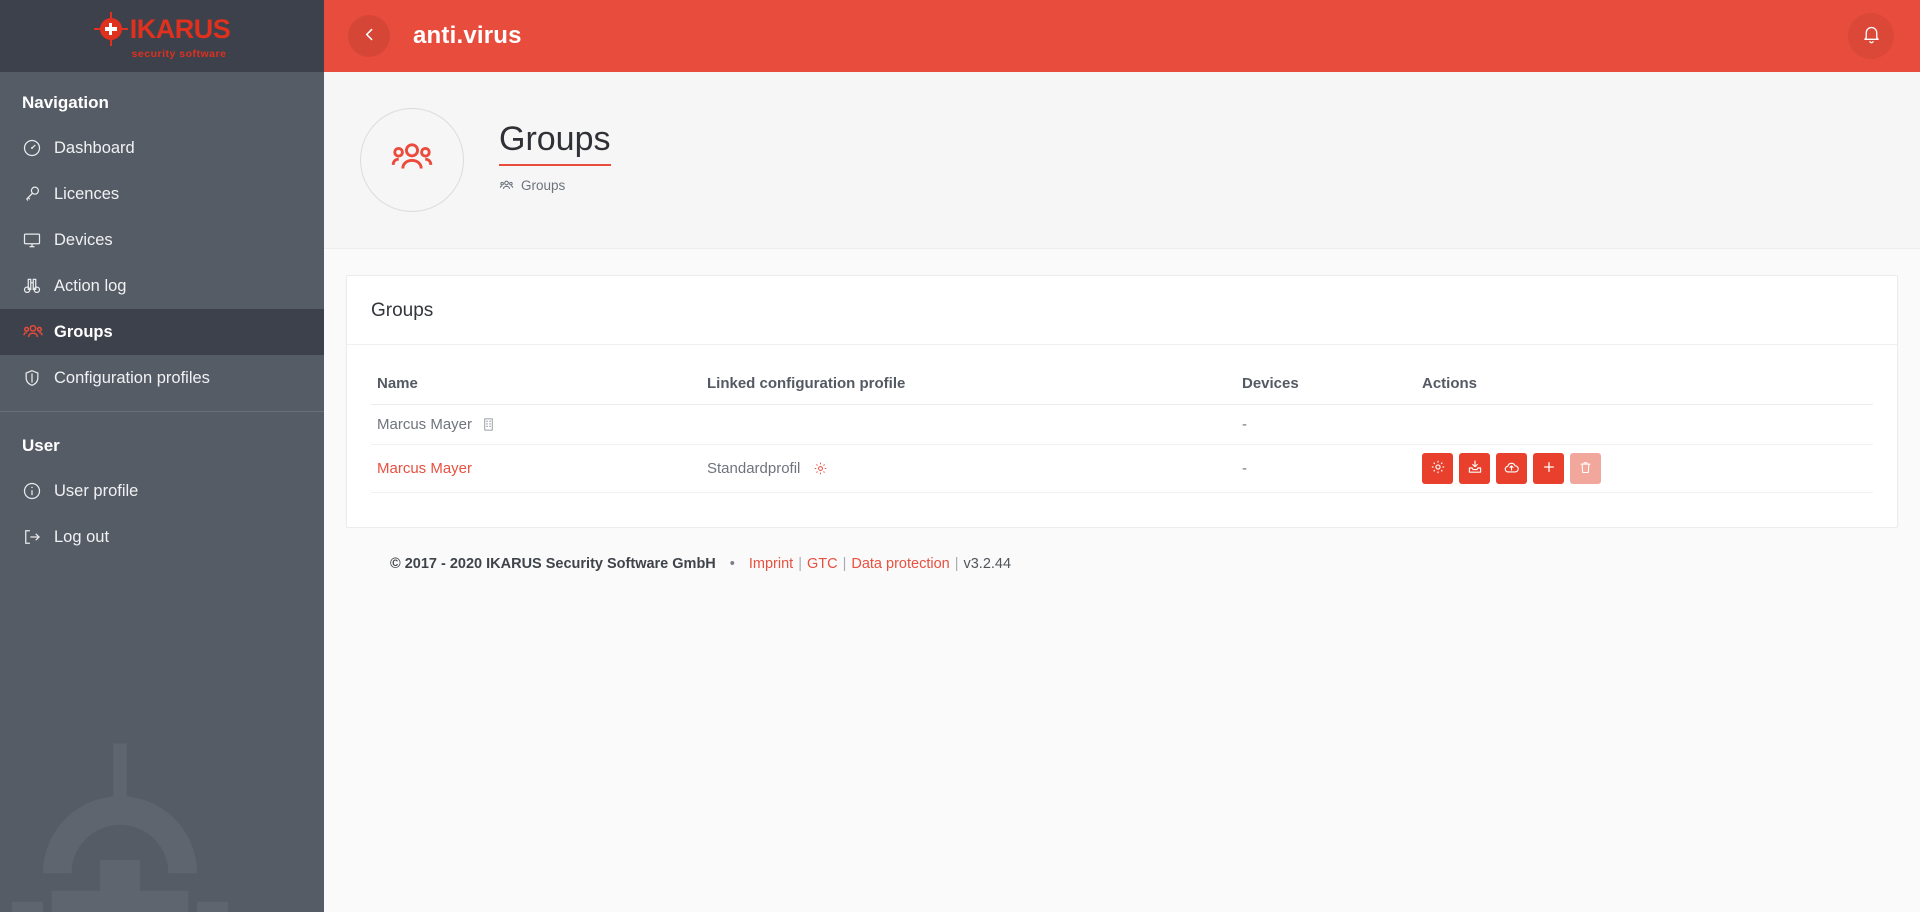 The height and width of the screenshot is (912, 1920). I want to click on info-circle-icon, so click(37, 491).